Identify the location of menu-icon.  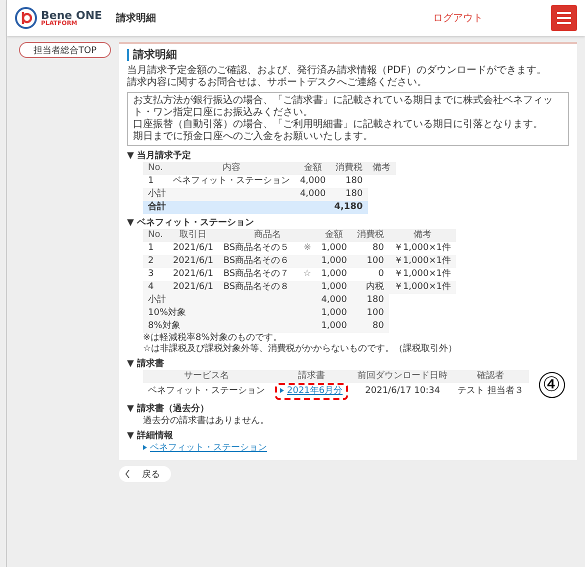
(564, 18).